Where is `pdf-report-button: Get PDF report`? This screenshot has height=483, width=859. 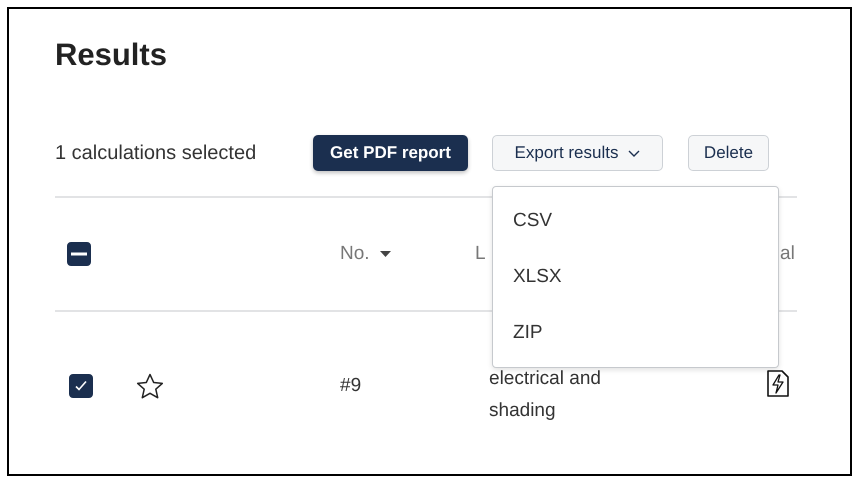 pdf-report-button: Get PDF report is located at coordinates (390, 153).